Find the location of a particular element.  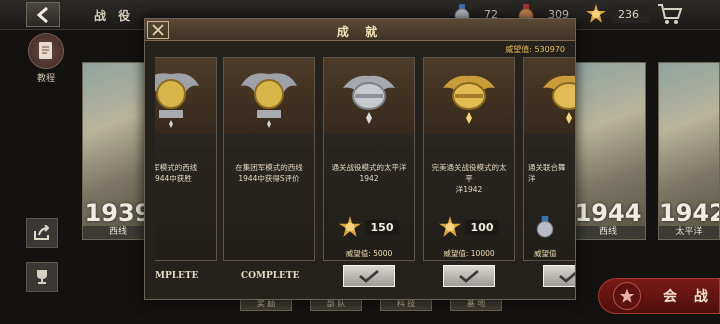

tutorial-label: 教程 is located at coordinates (45, 79).